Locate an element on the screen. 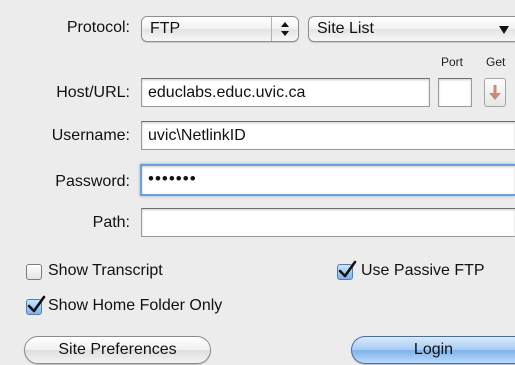  username-label: Username: is located at coordinates (90, 135).